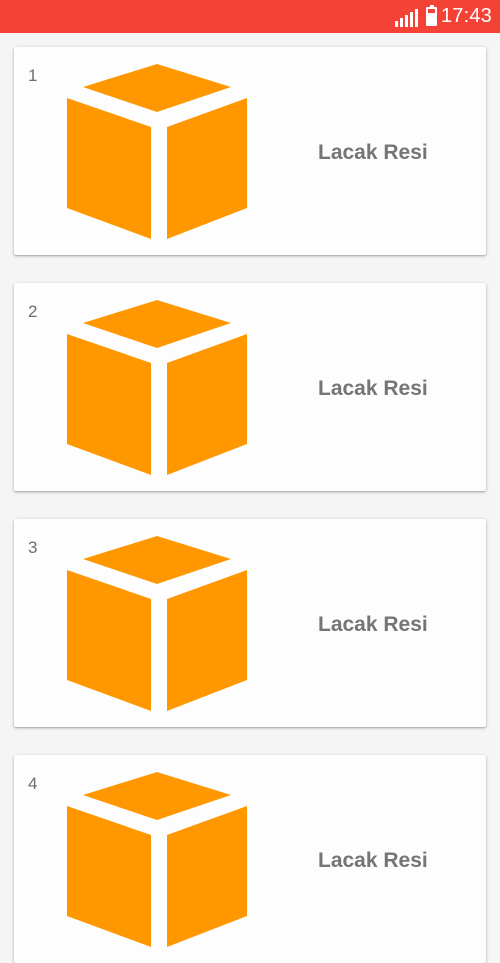 The height and width of the screenshot is (963, 500). I want to click on signal-icon, so click(406, 17).